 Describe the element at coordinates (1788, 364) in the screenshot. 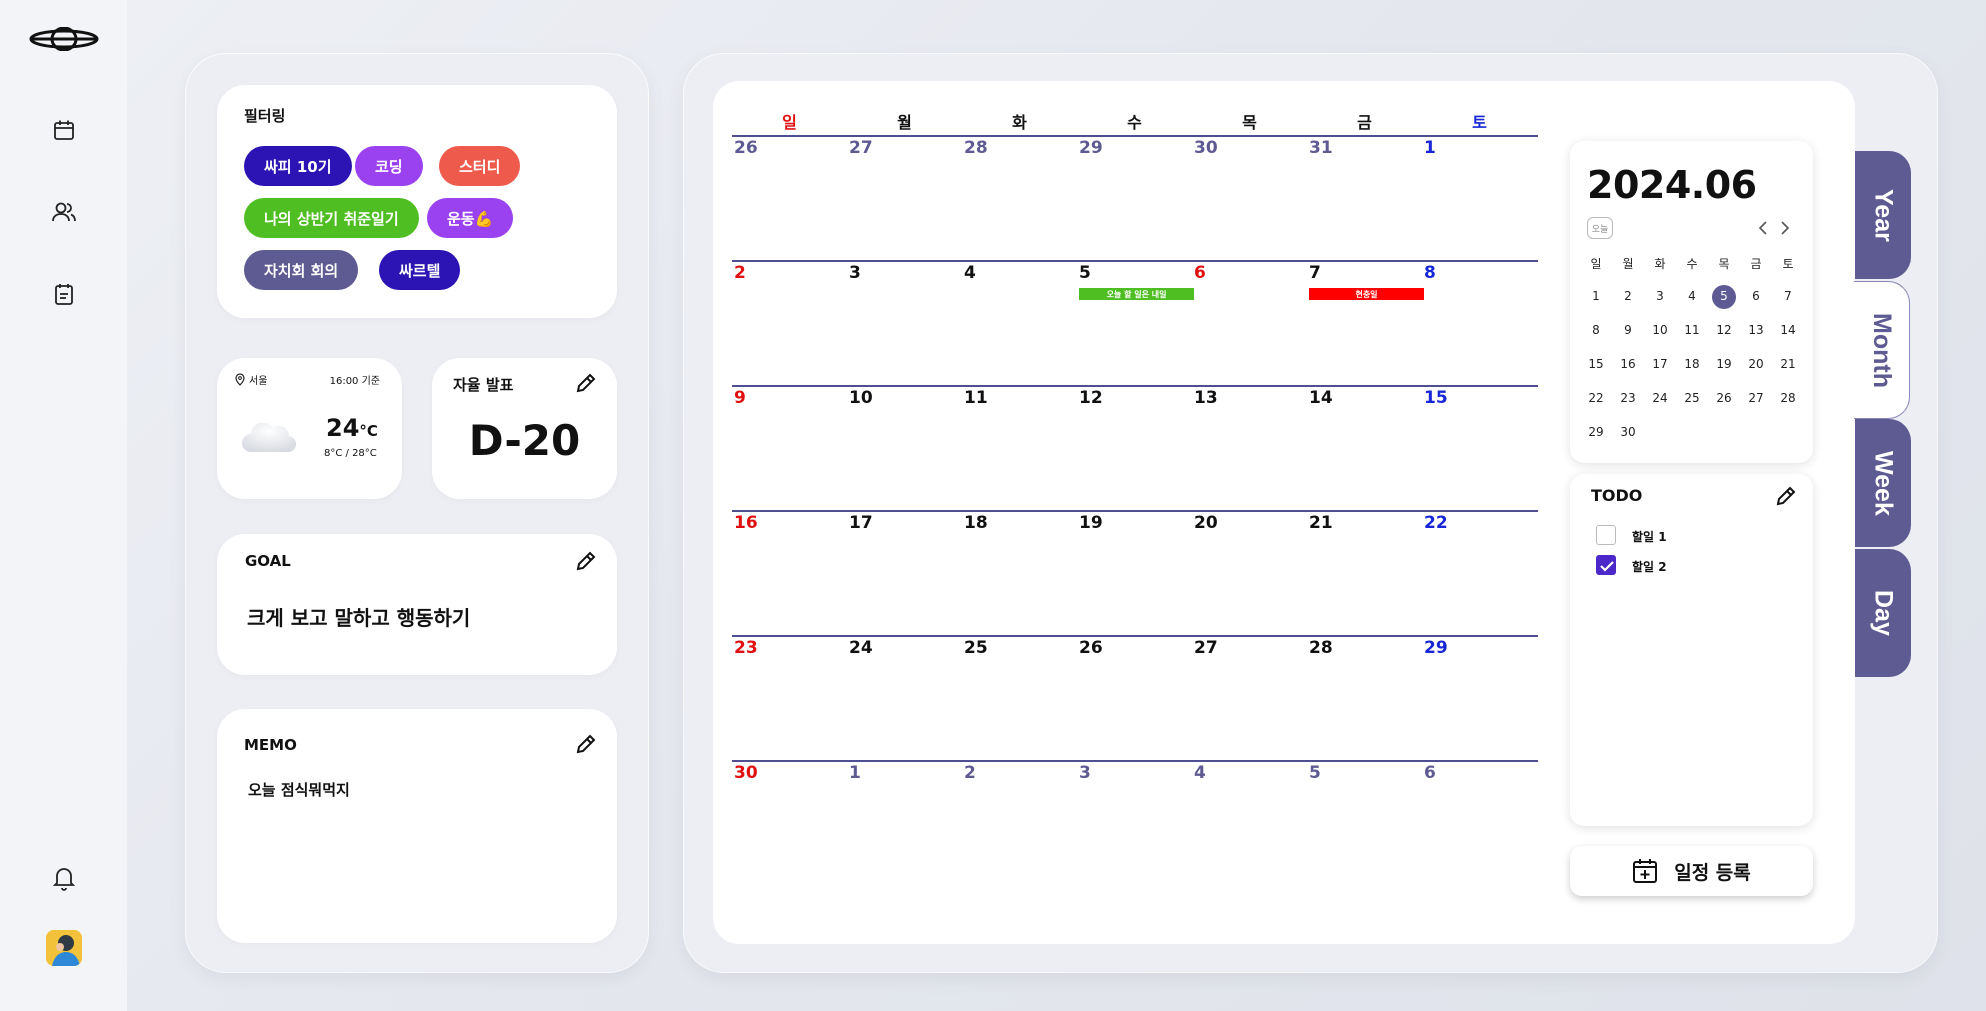

I see `mini-day: 21` at that location.